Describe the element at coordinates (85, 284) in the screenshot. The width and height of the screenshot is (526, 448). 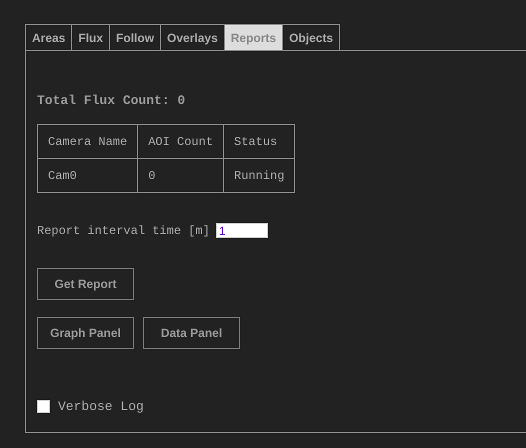
I see `panel-button: Get Report` at that location.